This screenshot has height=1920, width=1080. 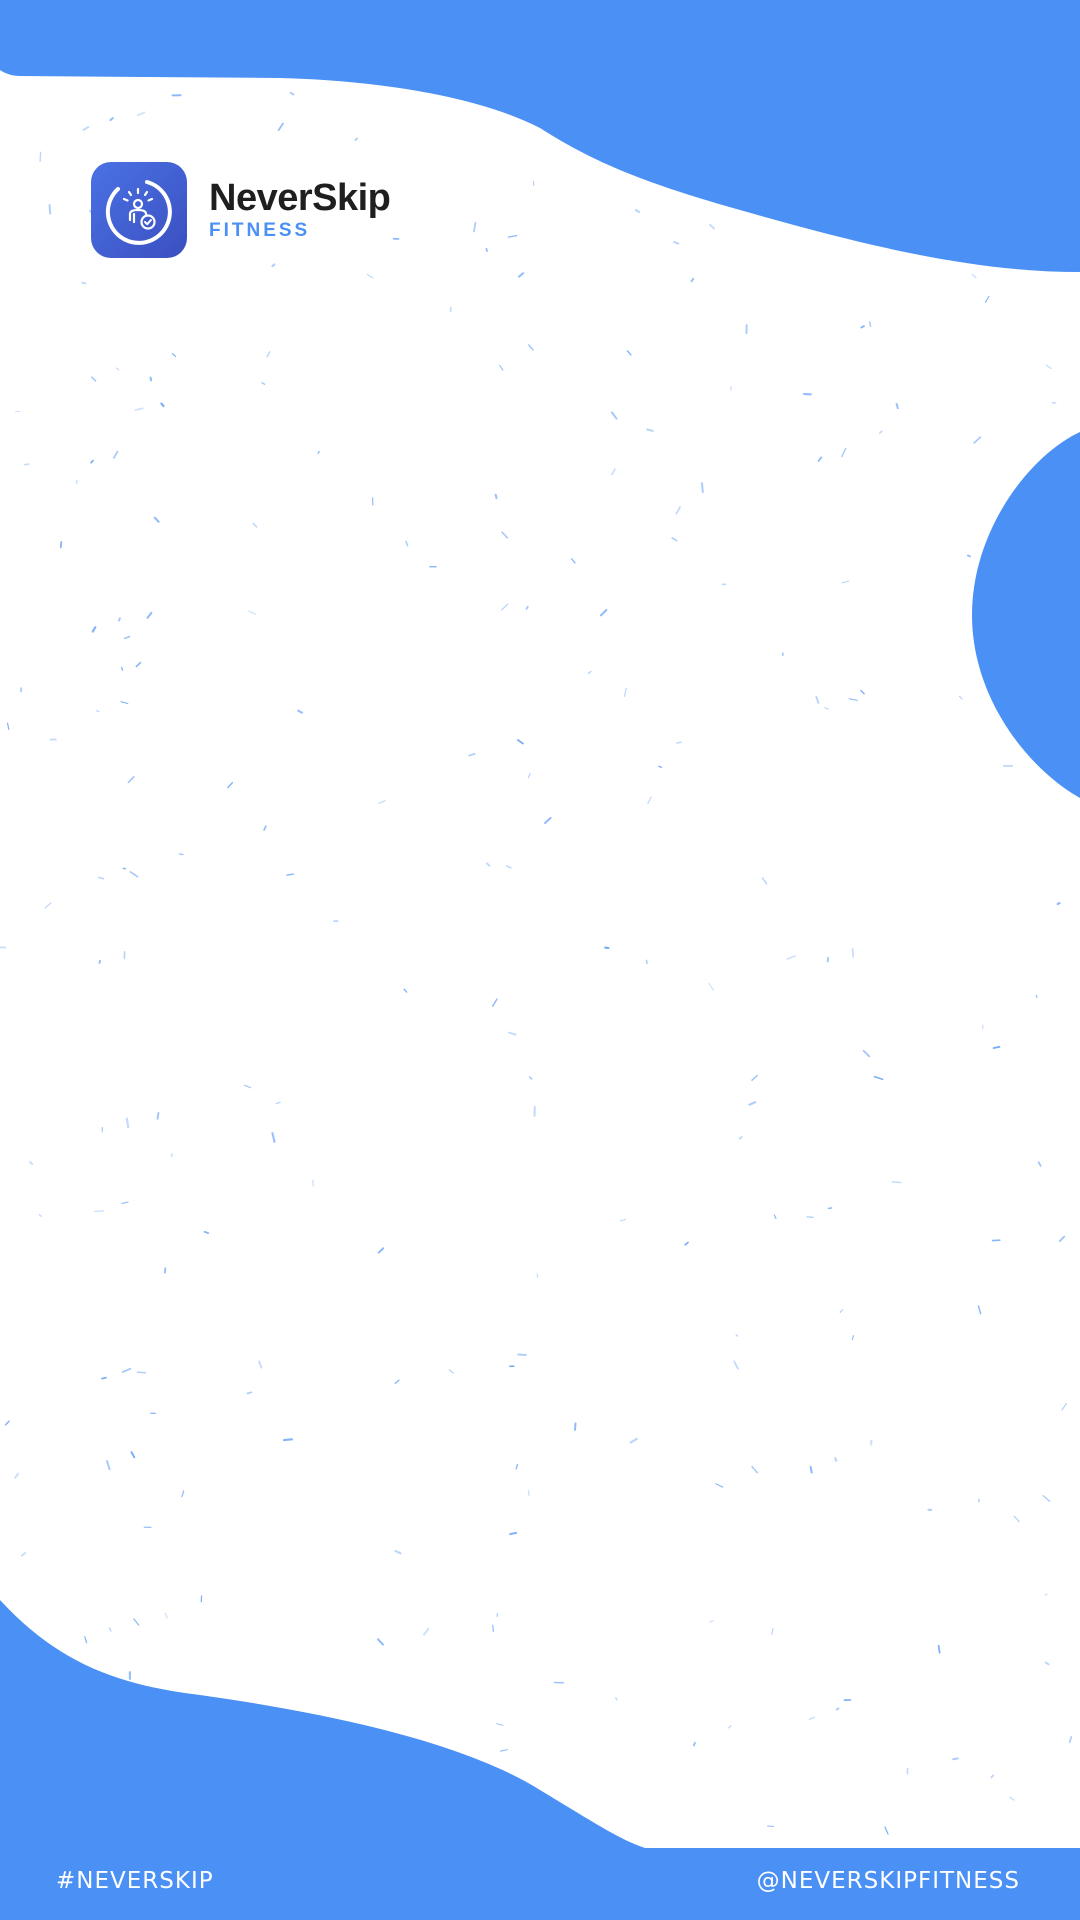 I want to click on brand-subtitle: FITNESS, so click(x=260, y=230).